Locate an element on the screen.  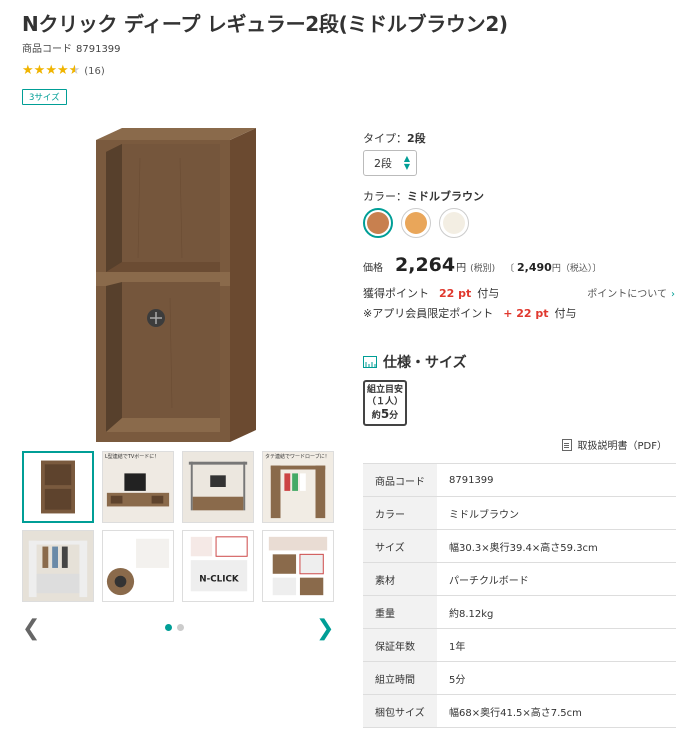
product-code: 商品コード 8791399 is located at coordinates (71, 47).